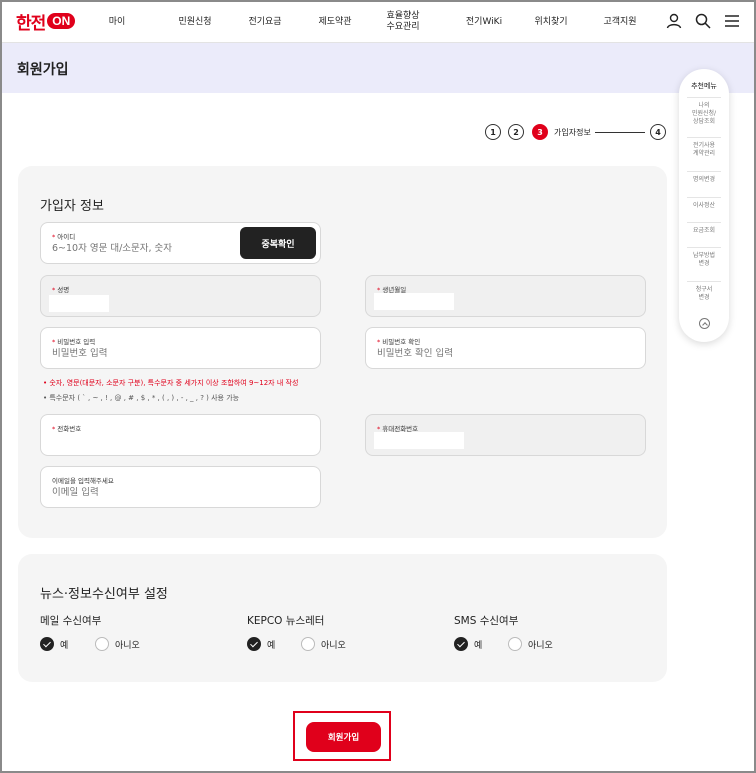  What do you see at coordinates (61, 21) in the screenshot?
I see `logo-on-badge: ON` at bounding box center [61, 21].